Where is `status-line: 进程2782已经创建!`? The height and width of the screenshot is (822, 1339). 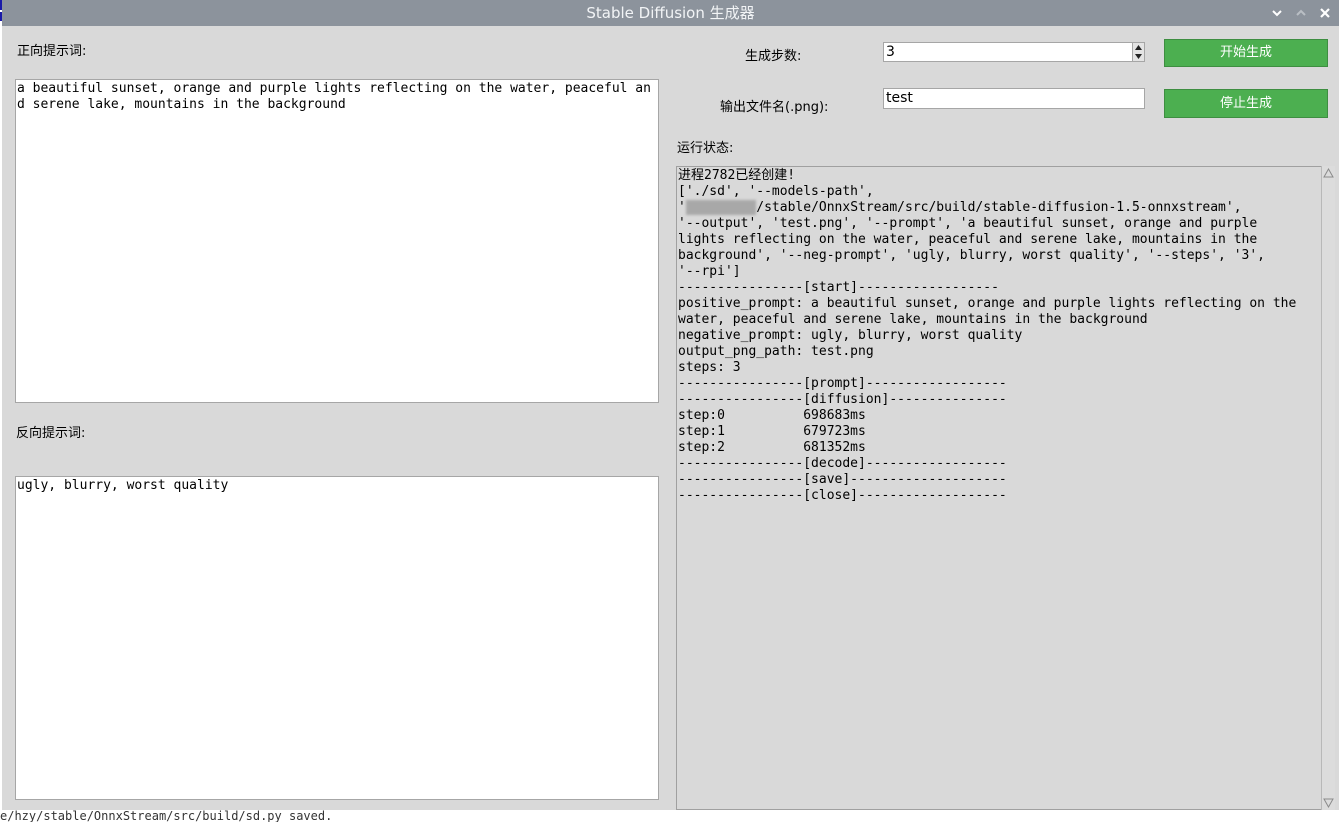
status-line: 进程2782已经创建! is located at coordinates (737, 175).